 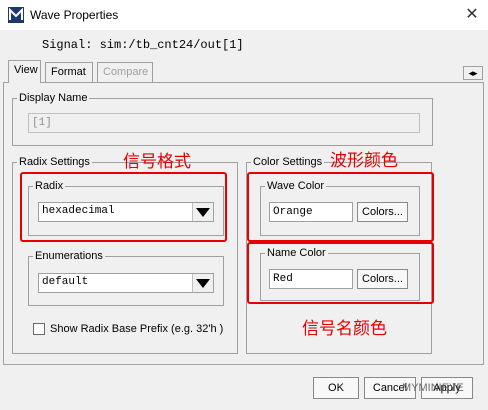 What do you see at coordinates (65, 282) in the screenshot?
I see `enumerations-value: default` at bounding box center [65, 282].